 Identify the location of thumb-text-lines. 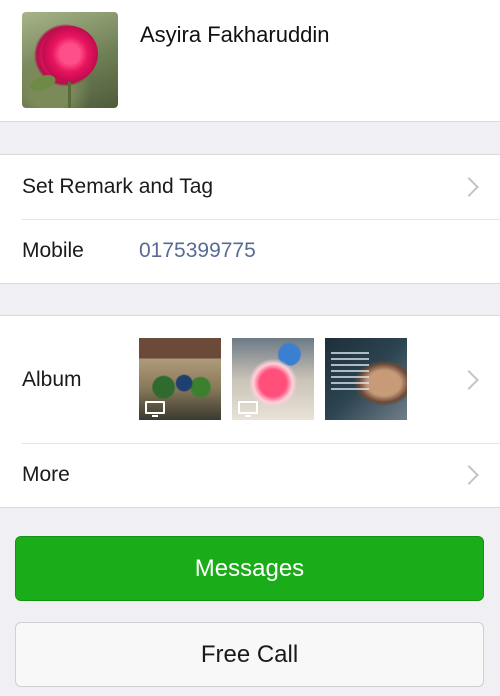
(350, 371).